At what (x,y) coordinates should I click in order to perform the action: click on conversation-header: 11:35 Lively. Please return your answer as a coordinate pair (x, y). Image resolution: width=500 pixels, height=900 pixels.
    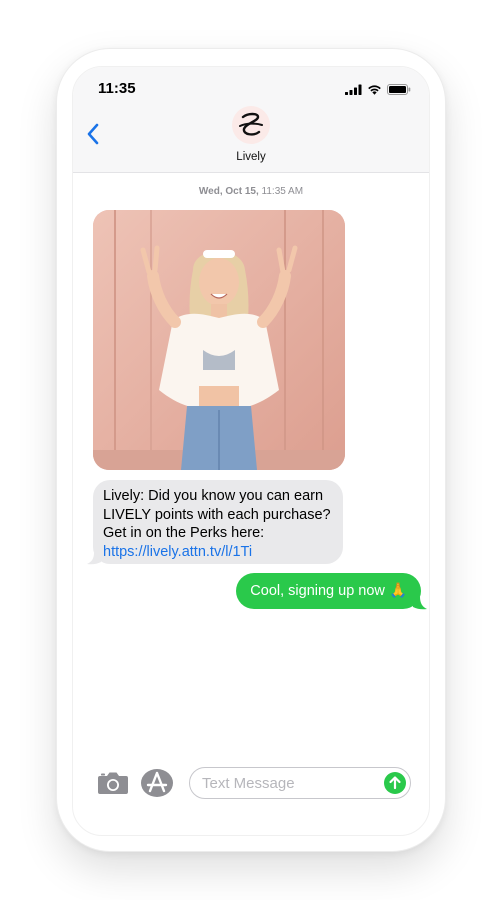
    Looking at the image, I should click on (251, 120).